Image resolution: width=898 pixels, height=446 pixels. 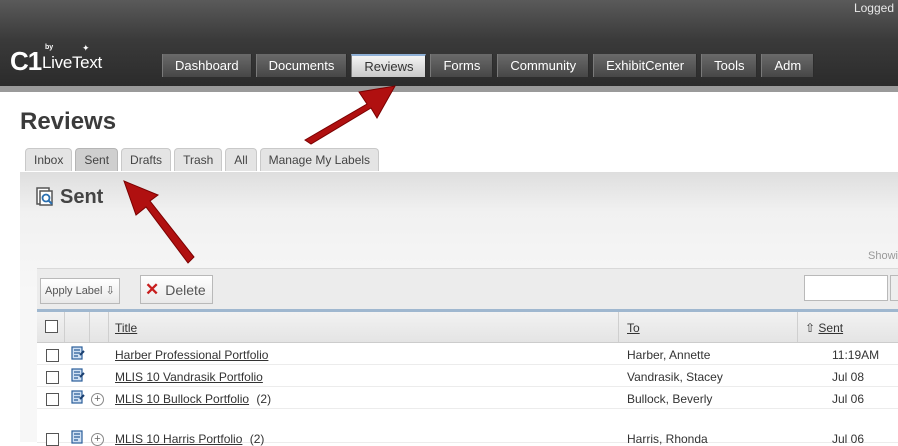 I want to click on nav-underbar, so click(x=449, y=89).